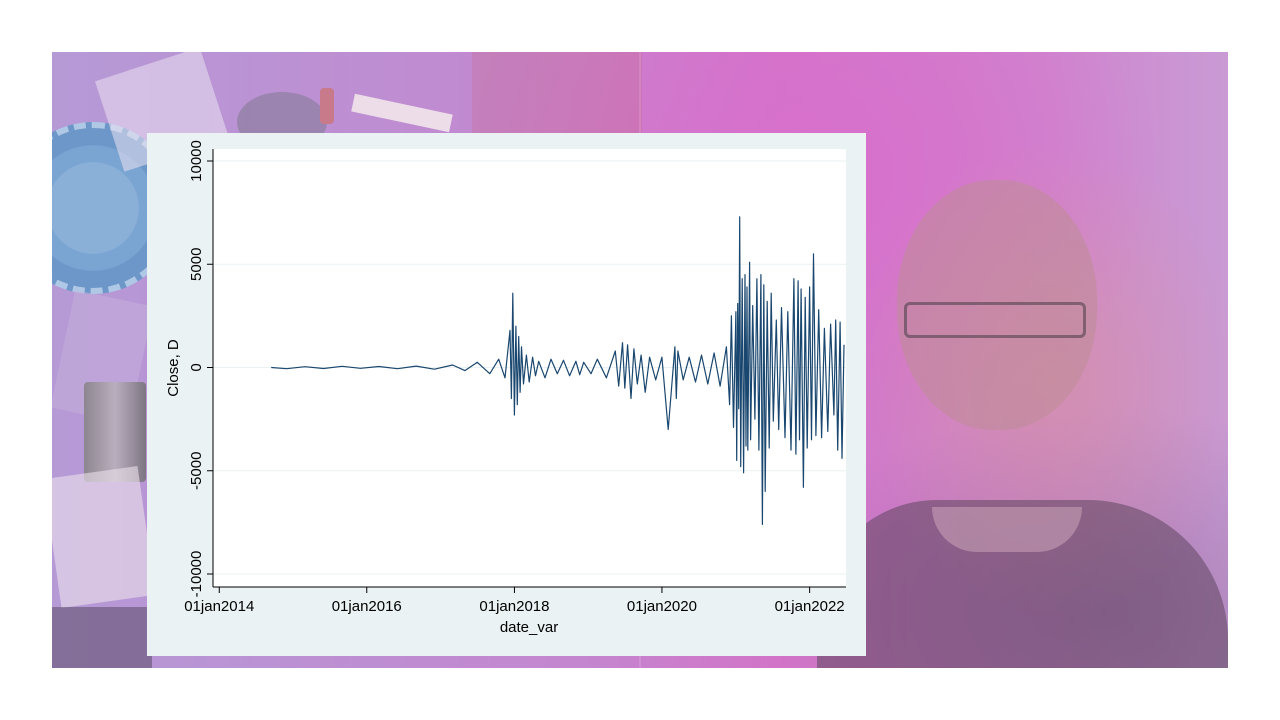 The image size is (1280, 720). Describe the element at coordinates (662, 606) in the screenshot. I see `x-tick-label: 01jan2020` at that location.